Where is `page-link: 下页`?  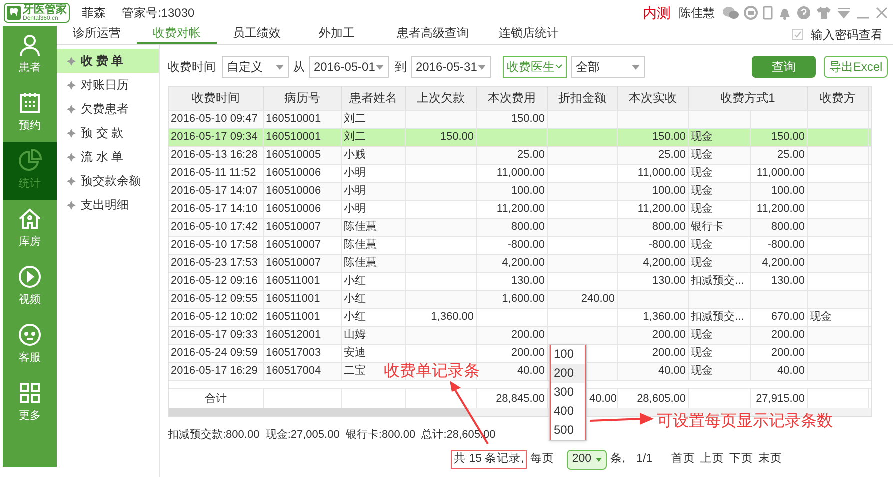 page-link: 下页 is located at coordinates (742, 459).